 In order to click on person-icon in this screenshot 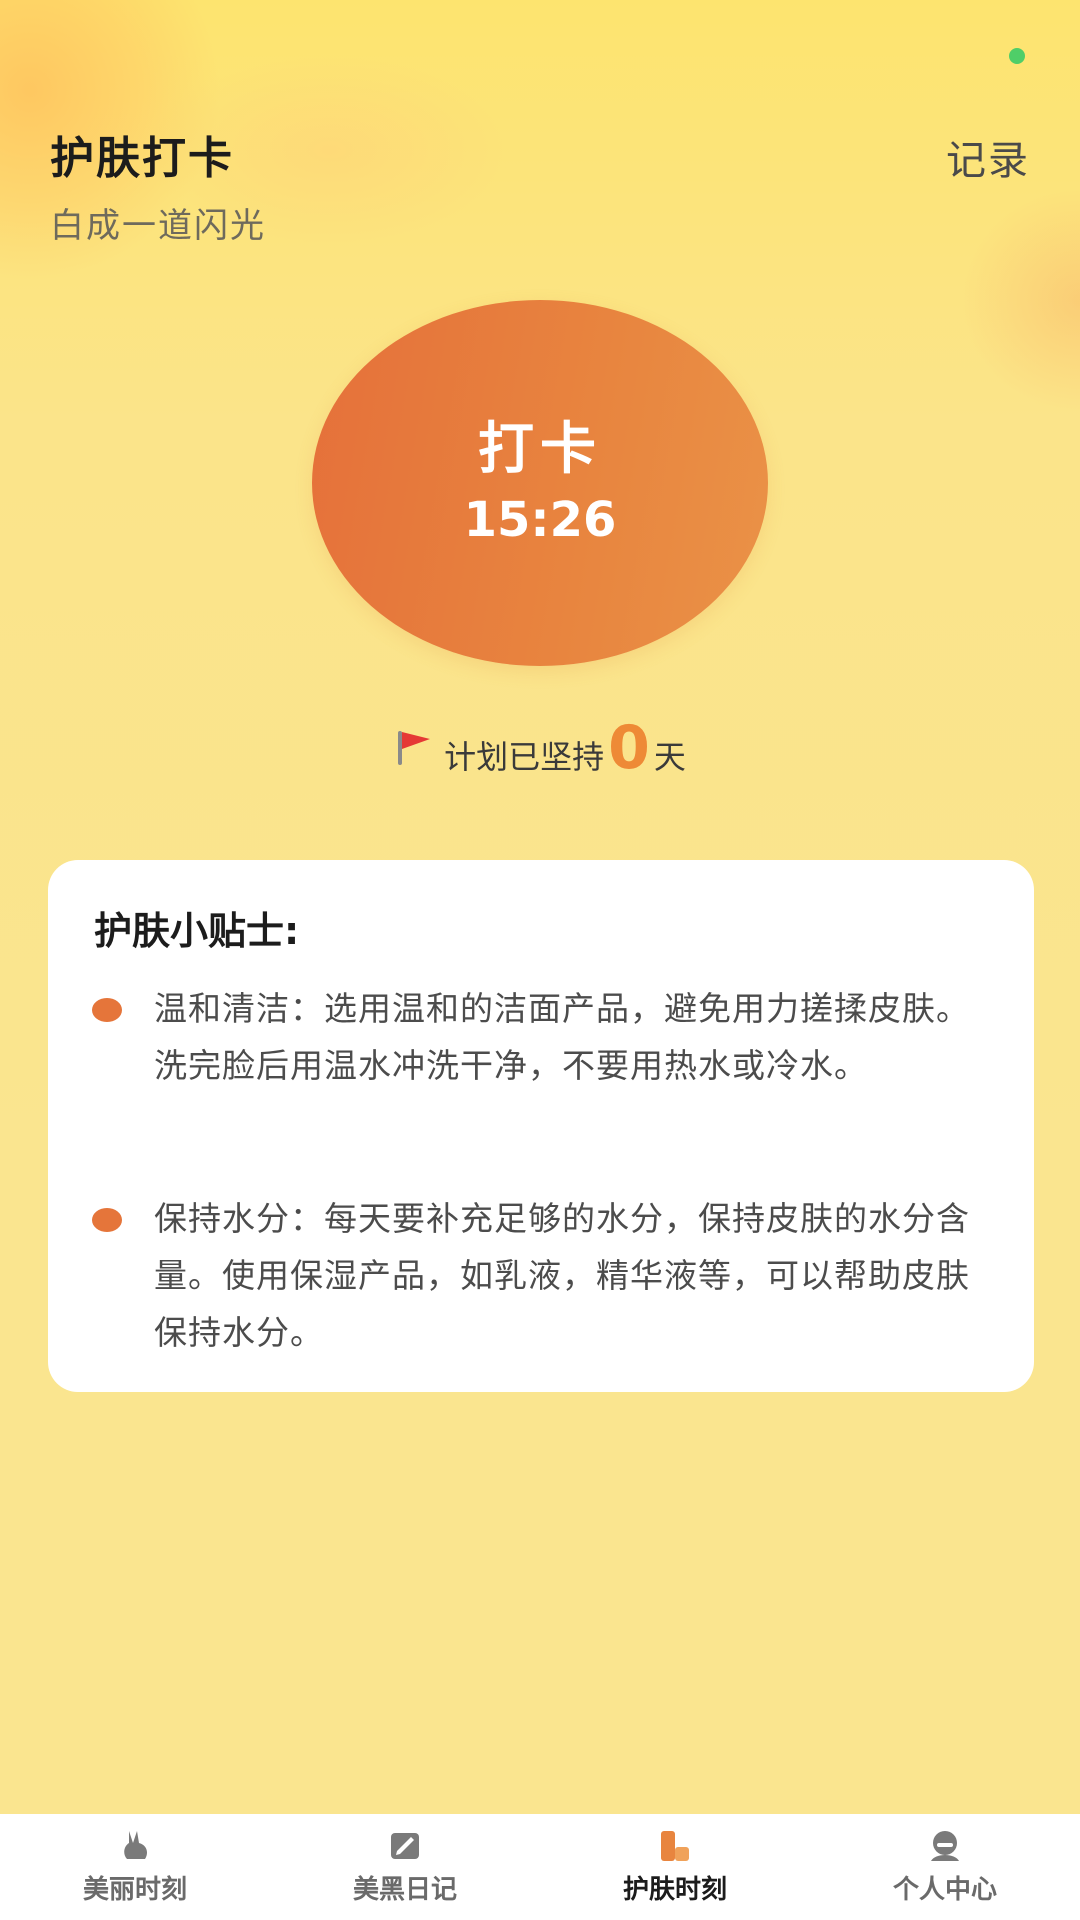, I will do `click(945, 1845)`.